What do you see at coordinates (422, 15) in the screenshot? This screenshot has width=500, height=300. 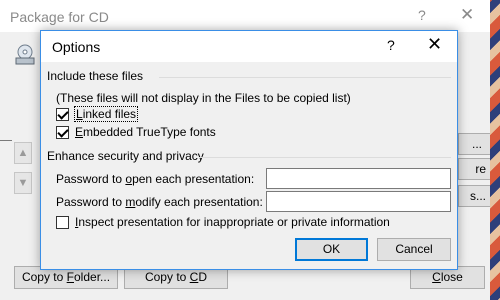 I see `parent-help-button: ?` at bounding box center [422, 15].